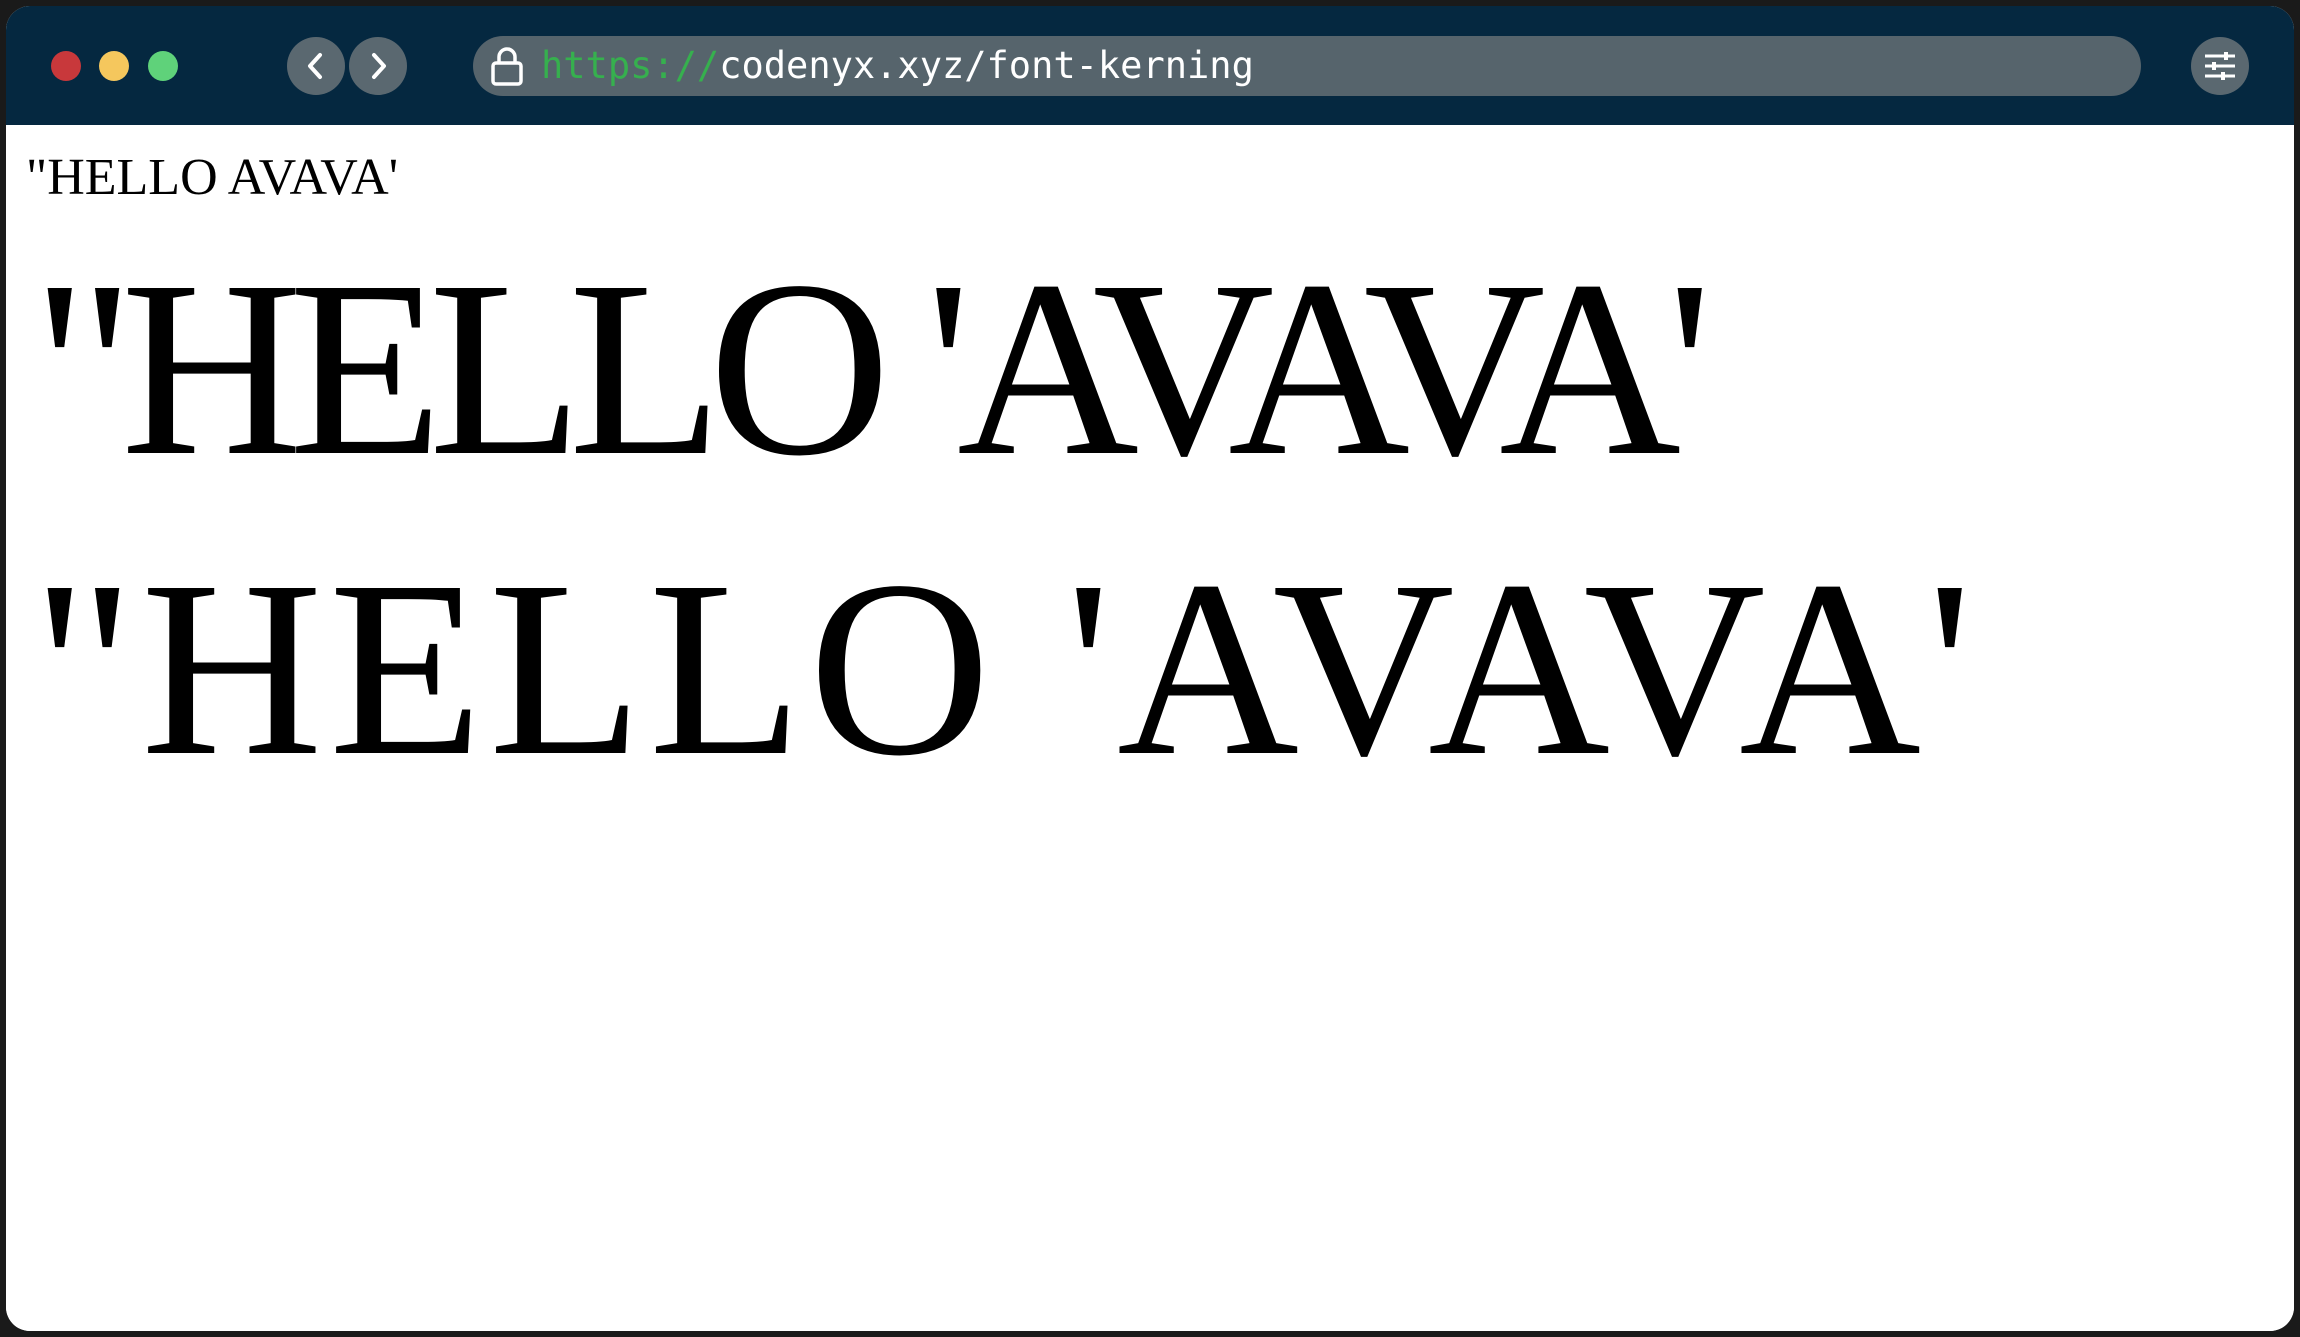 The image size is (2300, 1337). I want to click on sample-text-small: "HELLO AVAVA', so click(212, 177).